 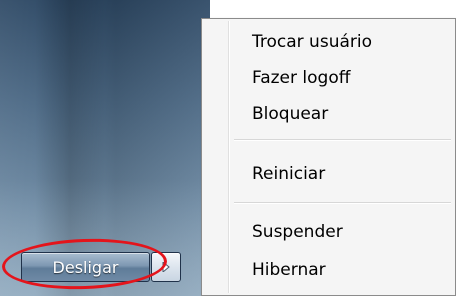 What do you see at coordinates (289, 270) in the screenshot?
I see `menu-item-label: Hibernar` at bounding box center [289, 270].